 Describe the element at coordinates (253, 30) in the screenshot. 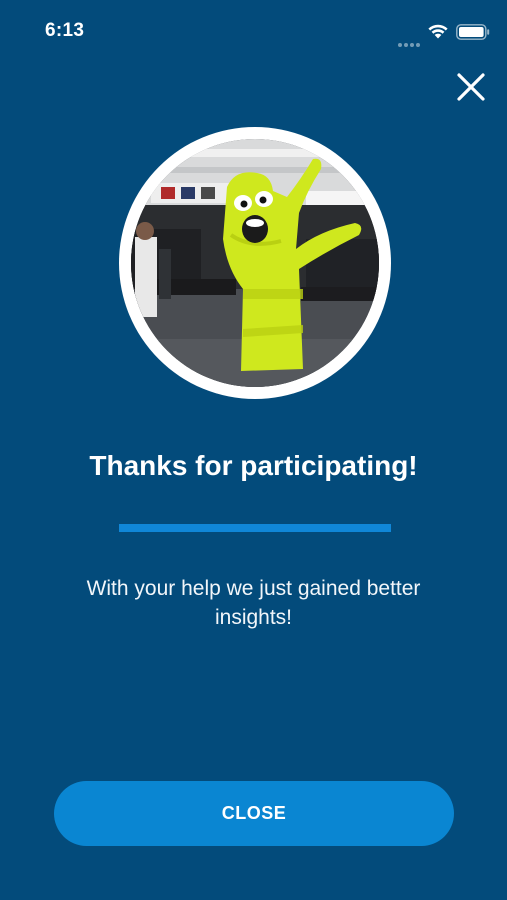

I see `status-bar: 6:13` at that location.